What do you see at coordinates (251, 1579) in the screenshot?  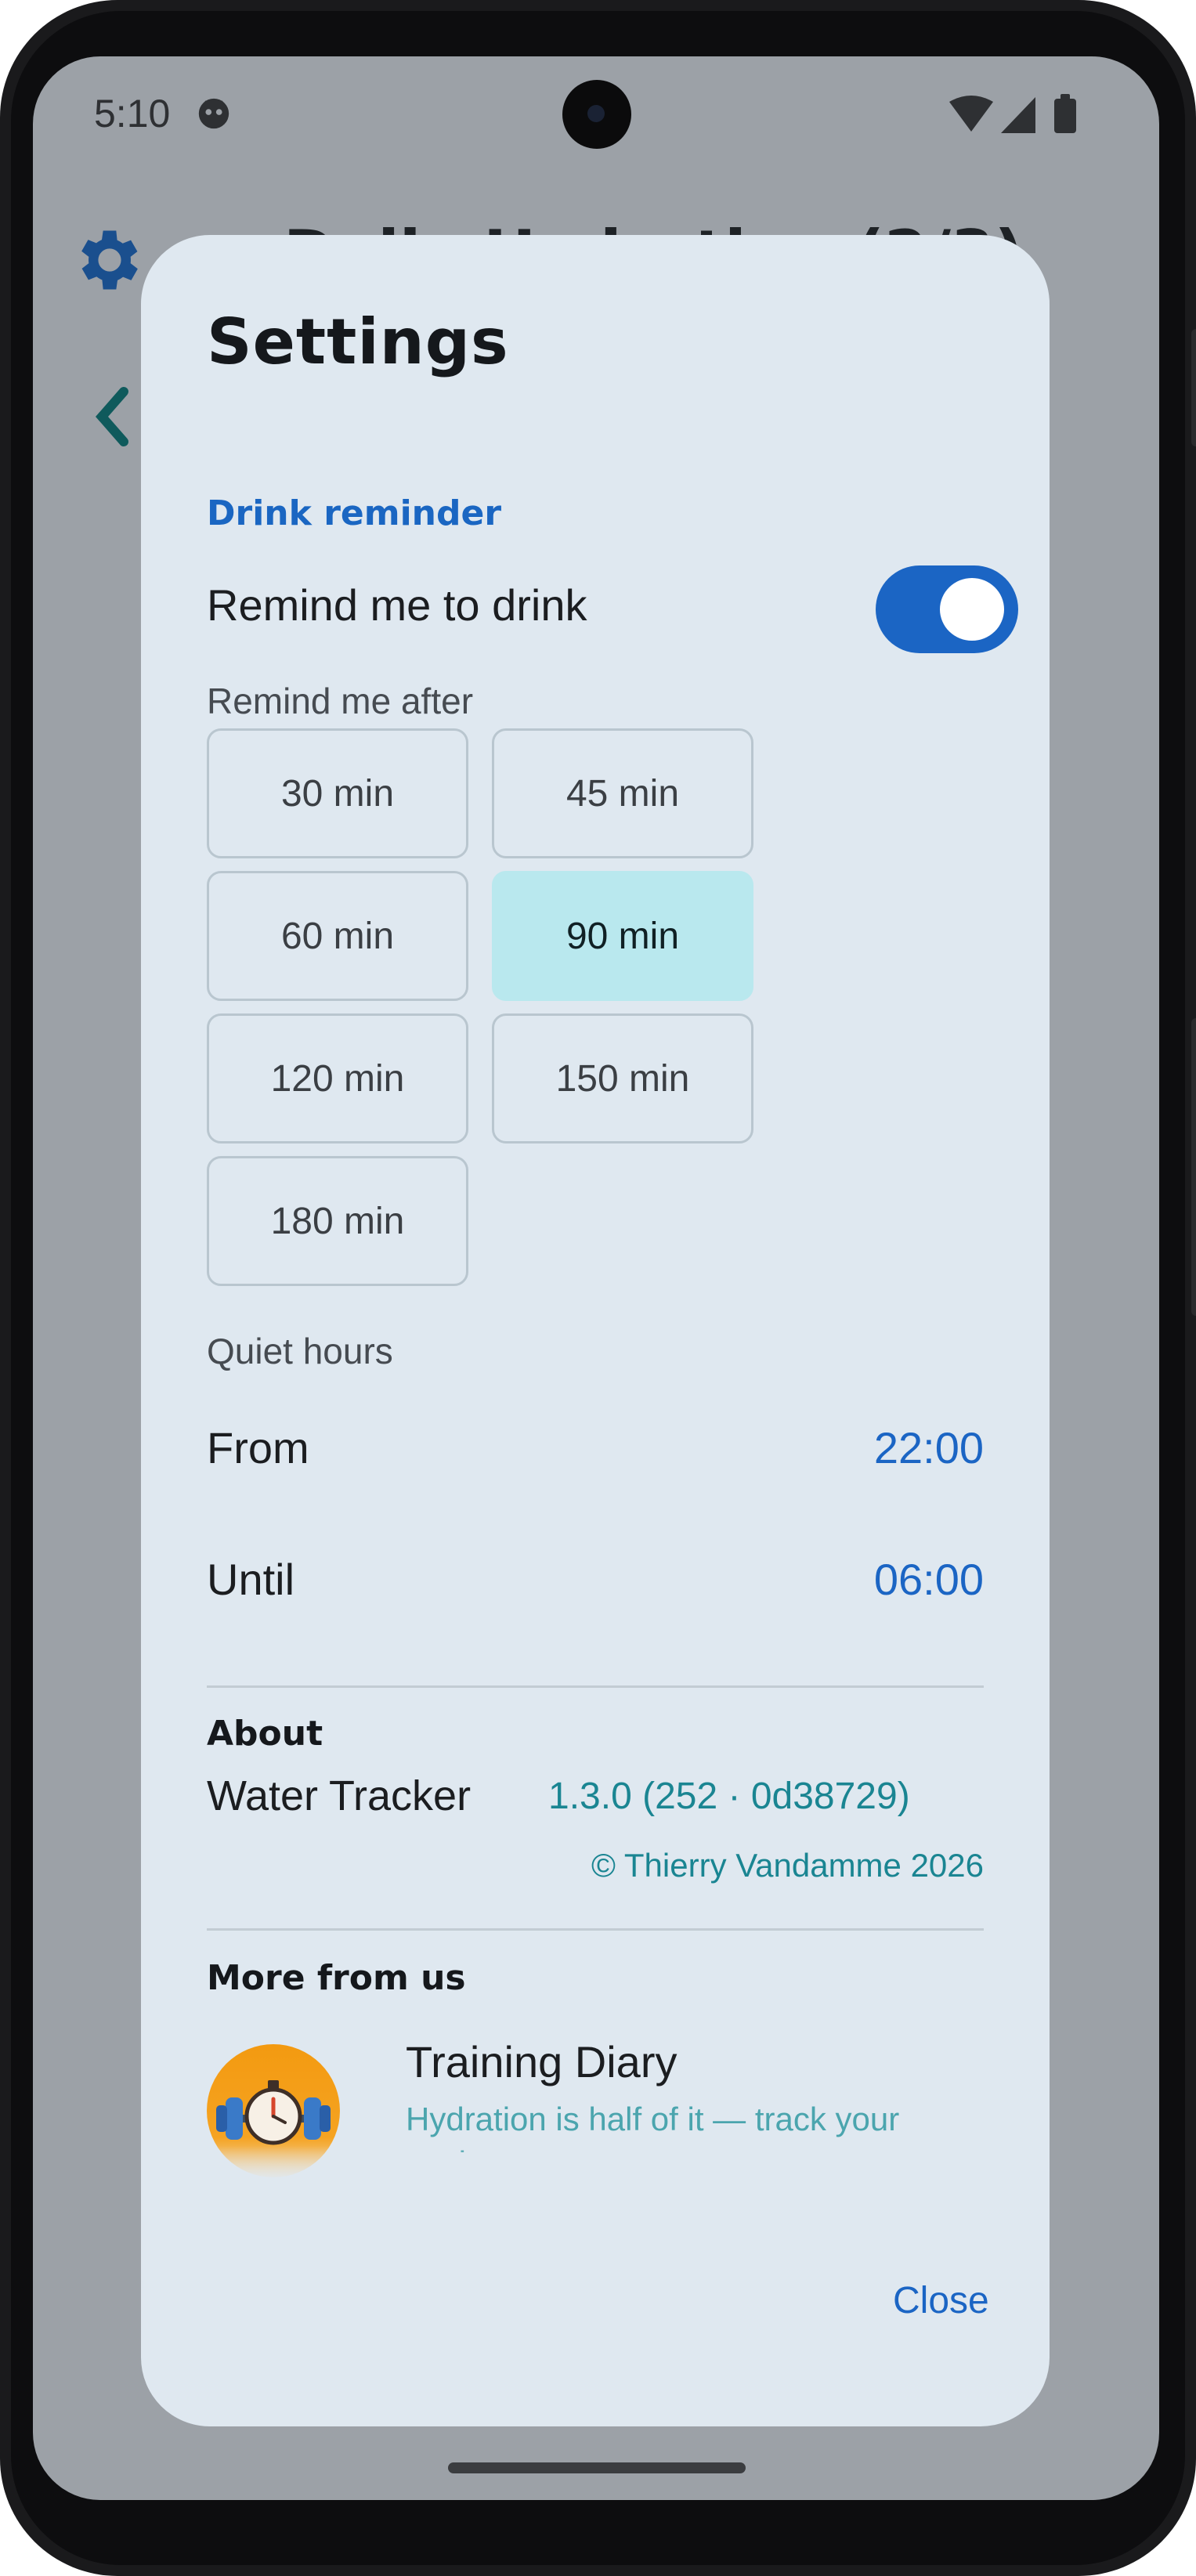 I see `until-label: Until` at bounding box center [251, 1579].